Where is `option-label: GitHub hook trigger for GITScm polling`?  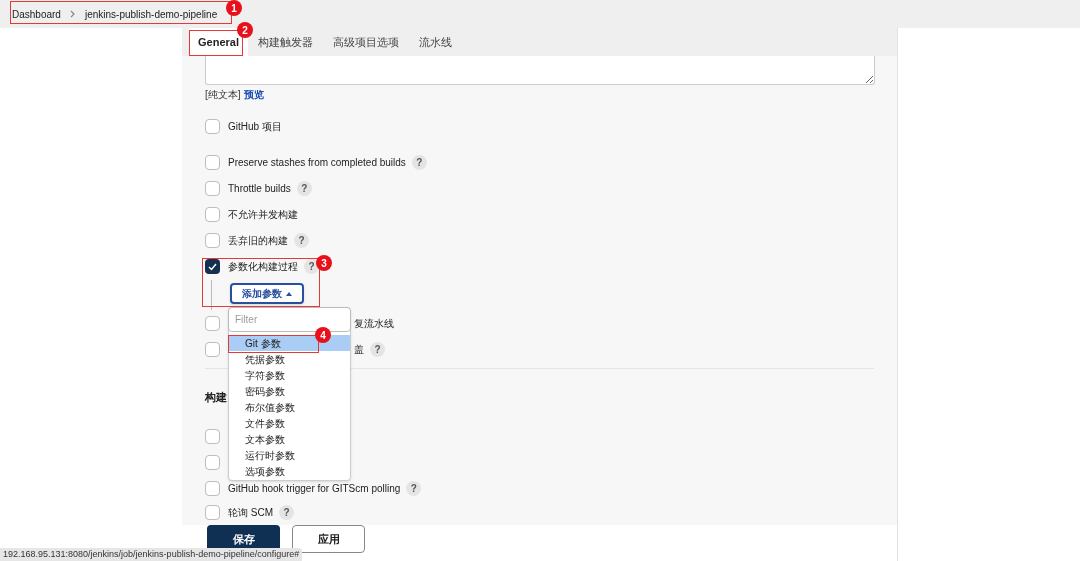
option-label: GitHub hook trigger for GITScm polling is located at coordinates (314, 488).